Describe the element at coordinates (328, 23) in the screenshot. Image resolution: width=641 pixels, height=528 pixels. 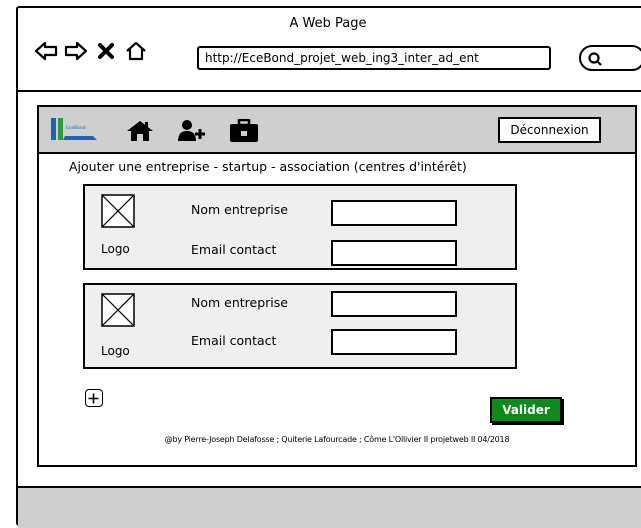
I see `window-title: A Web Page` at that location.